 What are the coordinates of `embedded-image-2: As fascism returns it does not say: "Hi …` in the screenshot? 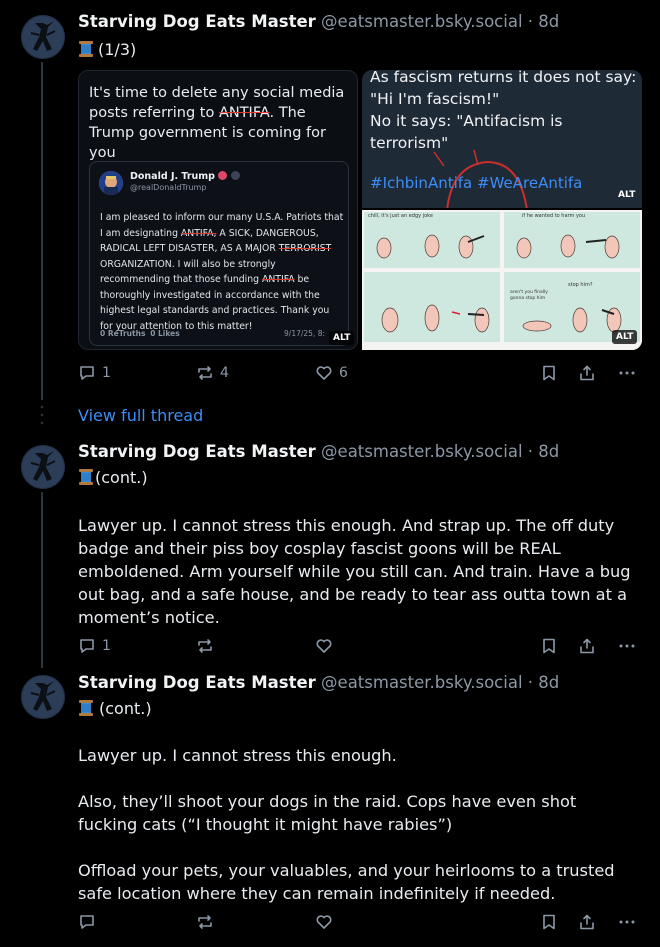 It's located at (502, 139).